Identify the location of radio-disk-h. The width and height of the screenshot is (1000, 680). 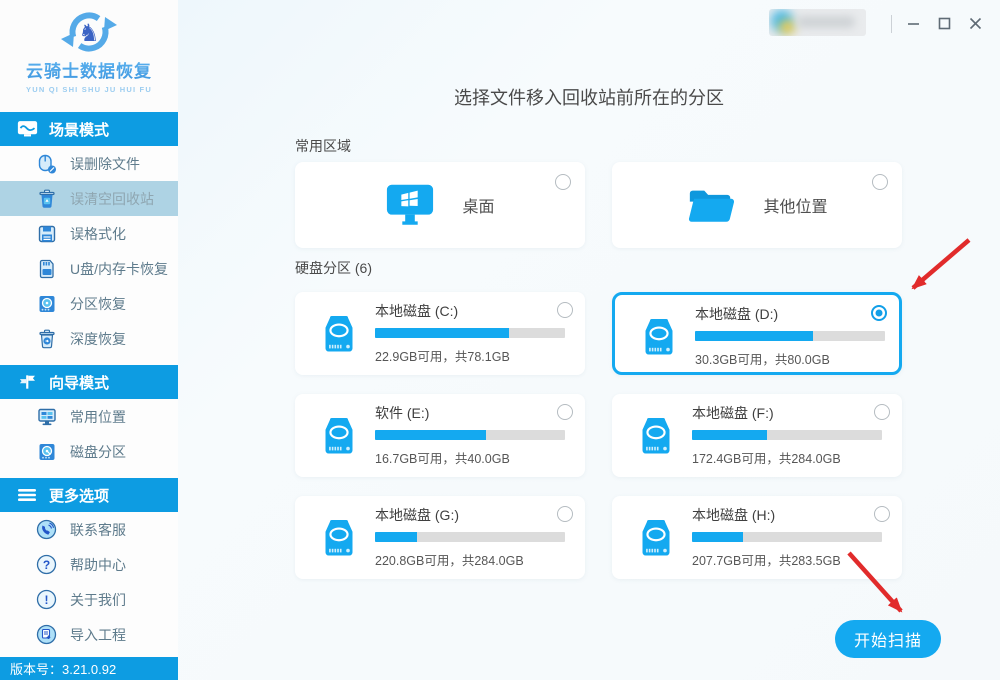
(882, 514).